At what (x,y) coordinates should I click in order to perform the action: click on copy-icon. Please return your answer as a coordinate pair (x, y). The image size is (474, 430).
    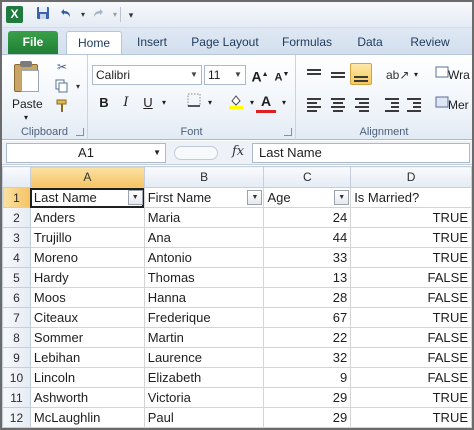
    Looking at the image, I should click on (62, 87).